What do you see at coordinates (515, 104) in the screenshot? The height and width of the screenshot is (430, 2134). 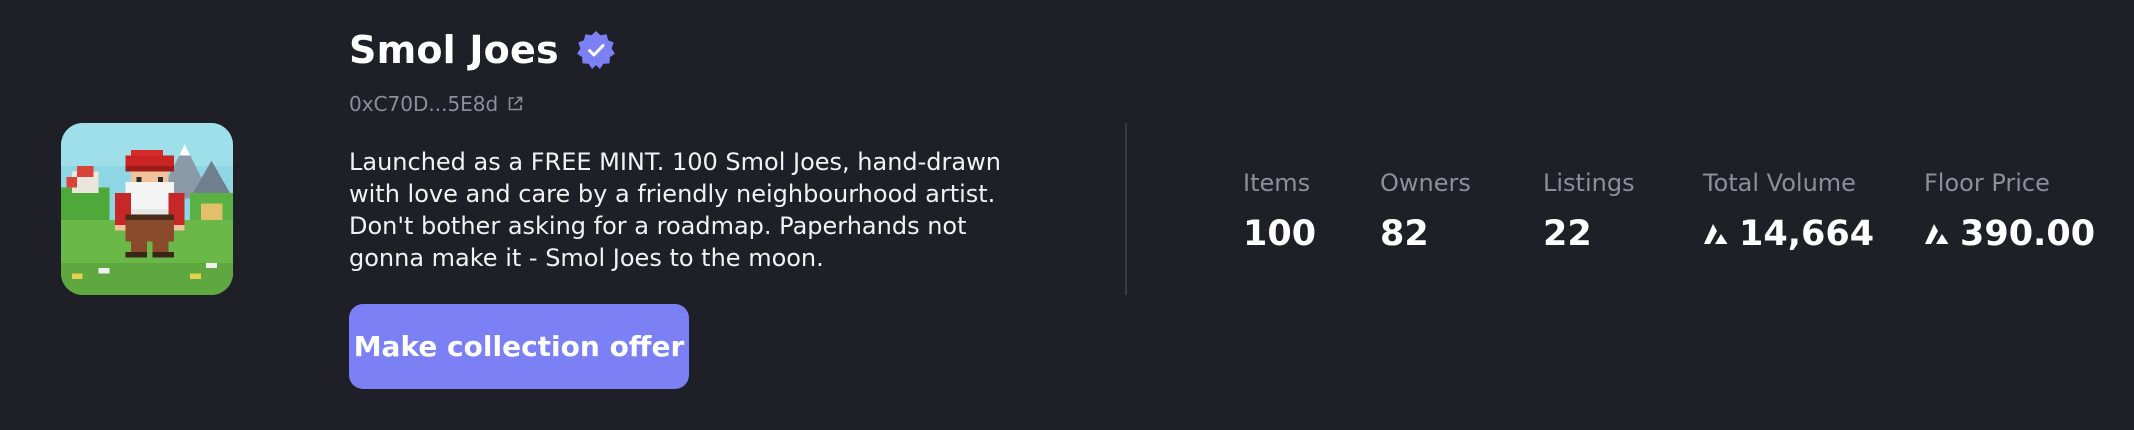 I see `external-link-icon` at bounding box center [515, 104].